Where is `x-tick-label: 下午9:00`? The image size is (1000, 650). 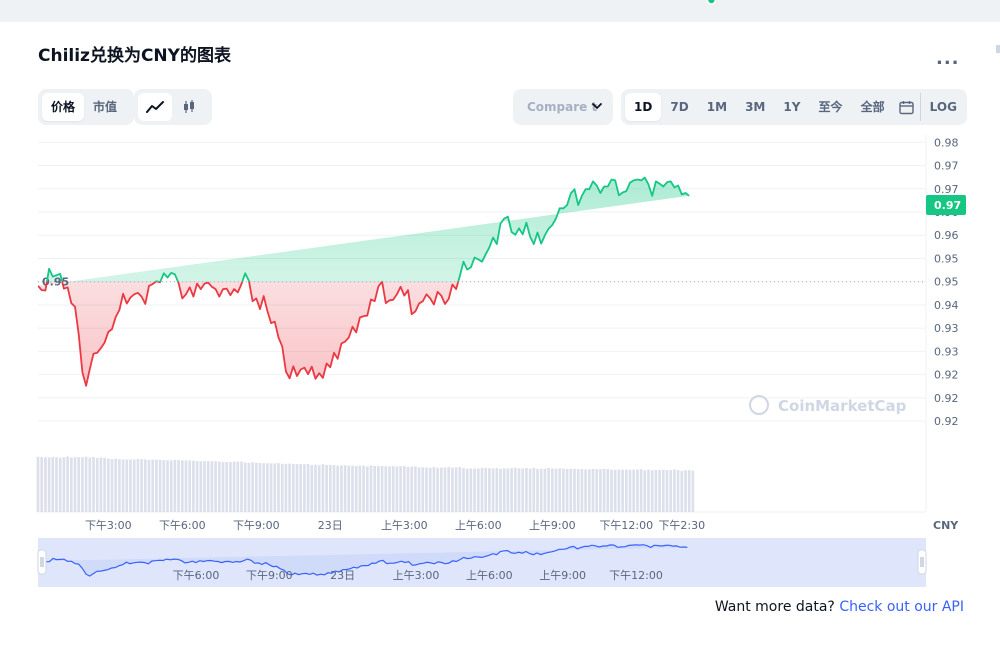 x-tick-label: 下午9:00 is located at coordinates (256, 525).